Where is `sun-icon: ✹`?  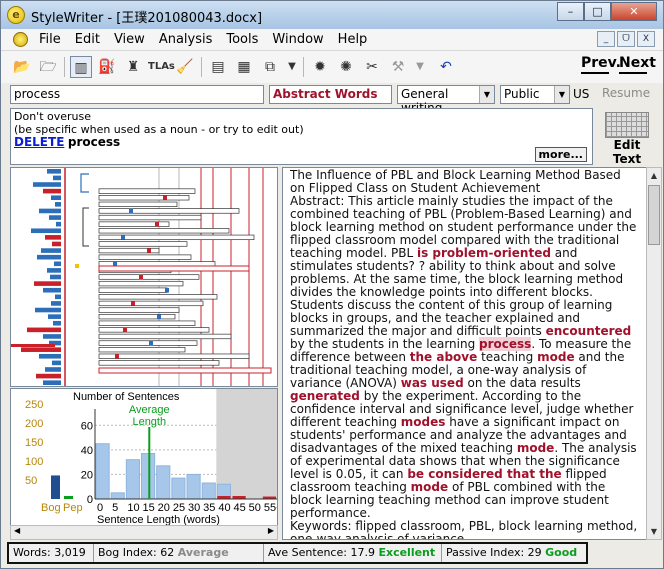 sun-icon: ✹ is located at coordinates (320, 67).